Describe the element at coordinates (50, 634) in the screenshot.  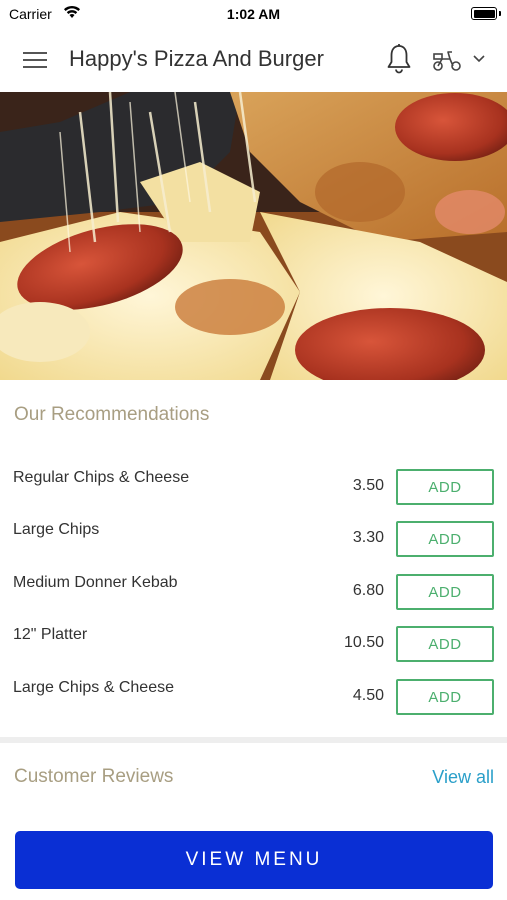
I see `item-name: 12" Platter` at that location.